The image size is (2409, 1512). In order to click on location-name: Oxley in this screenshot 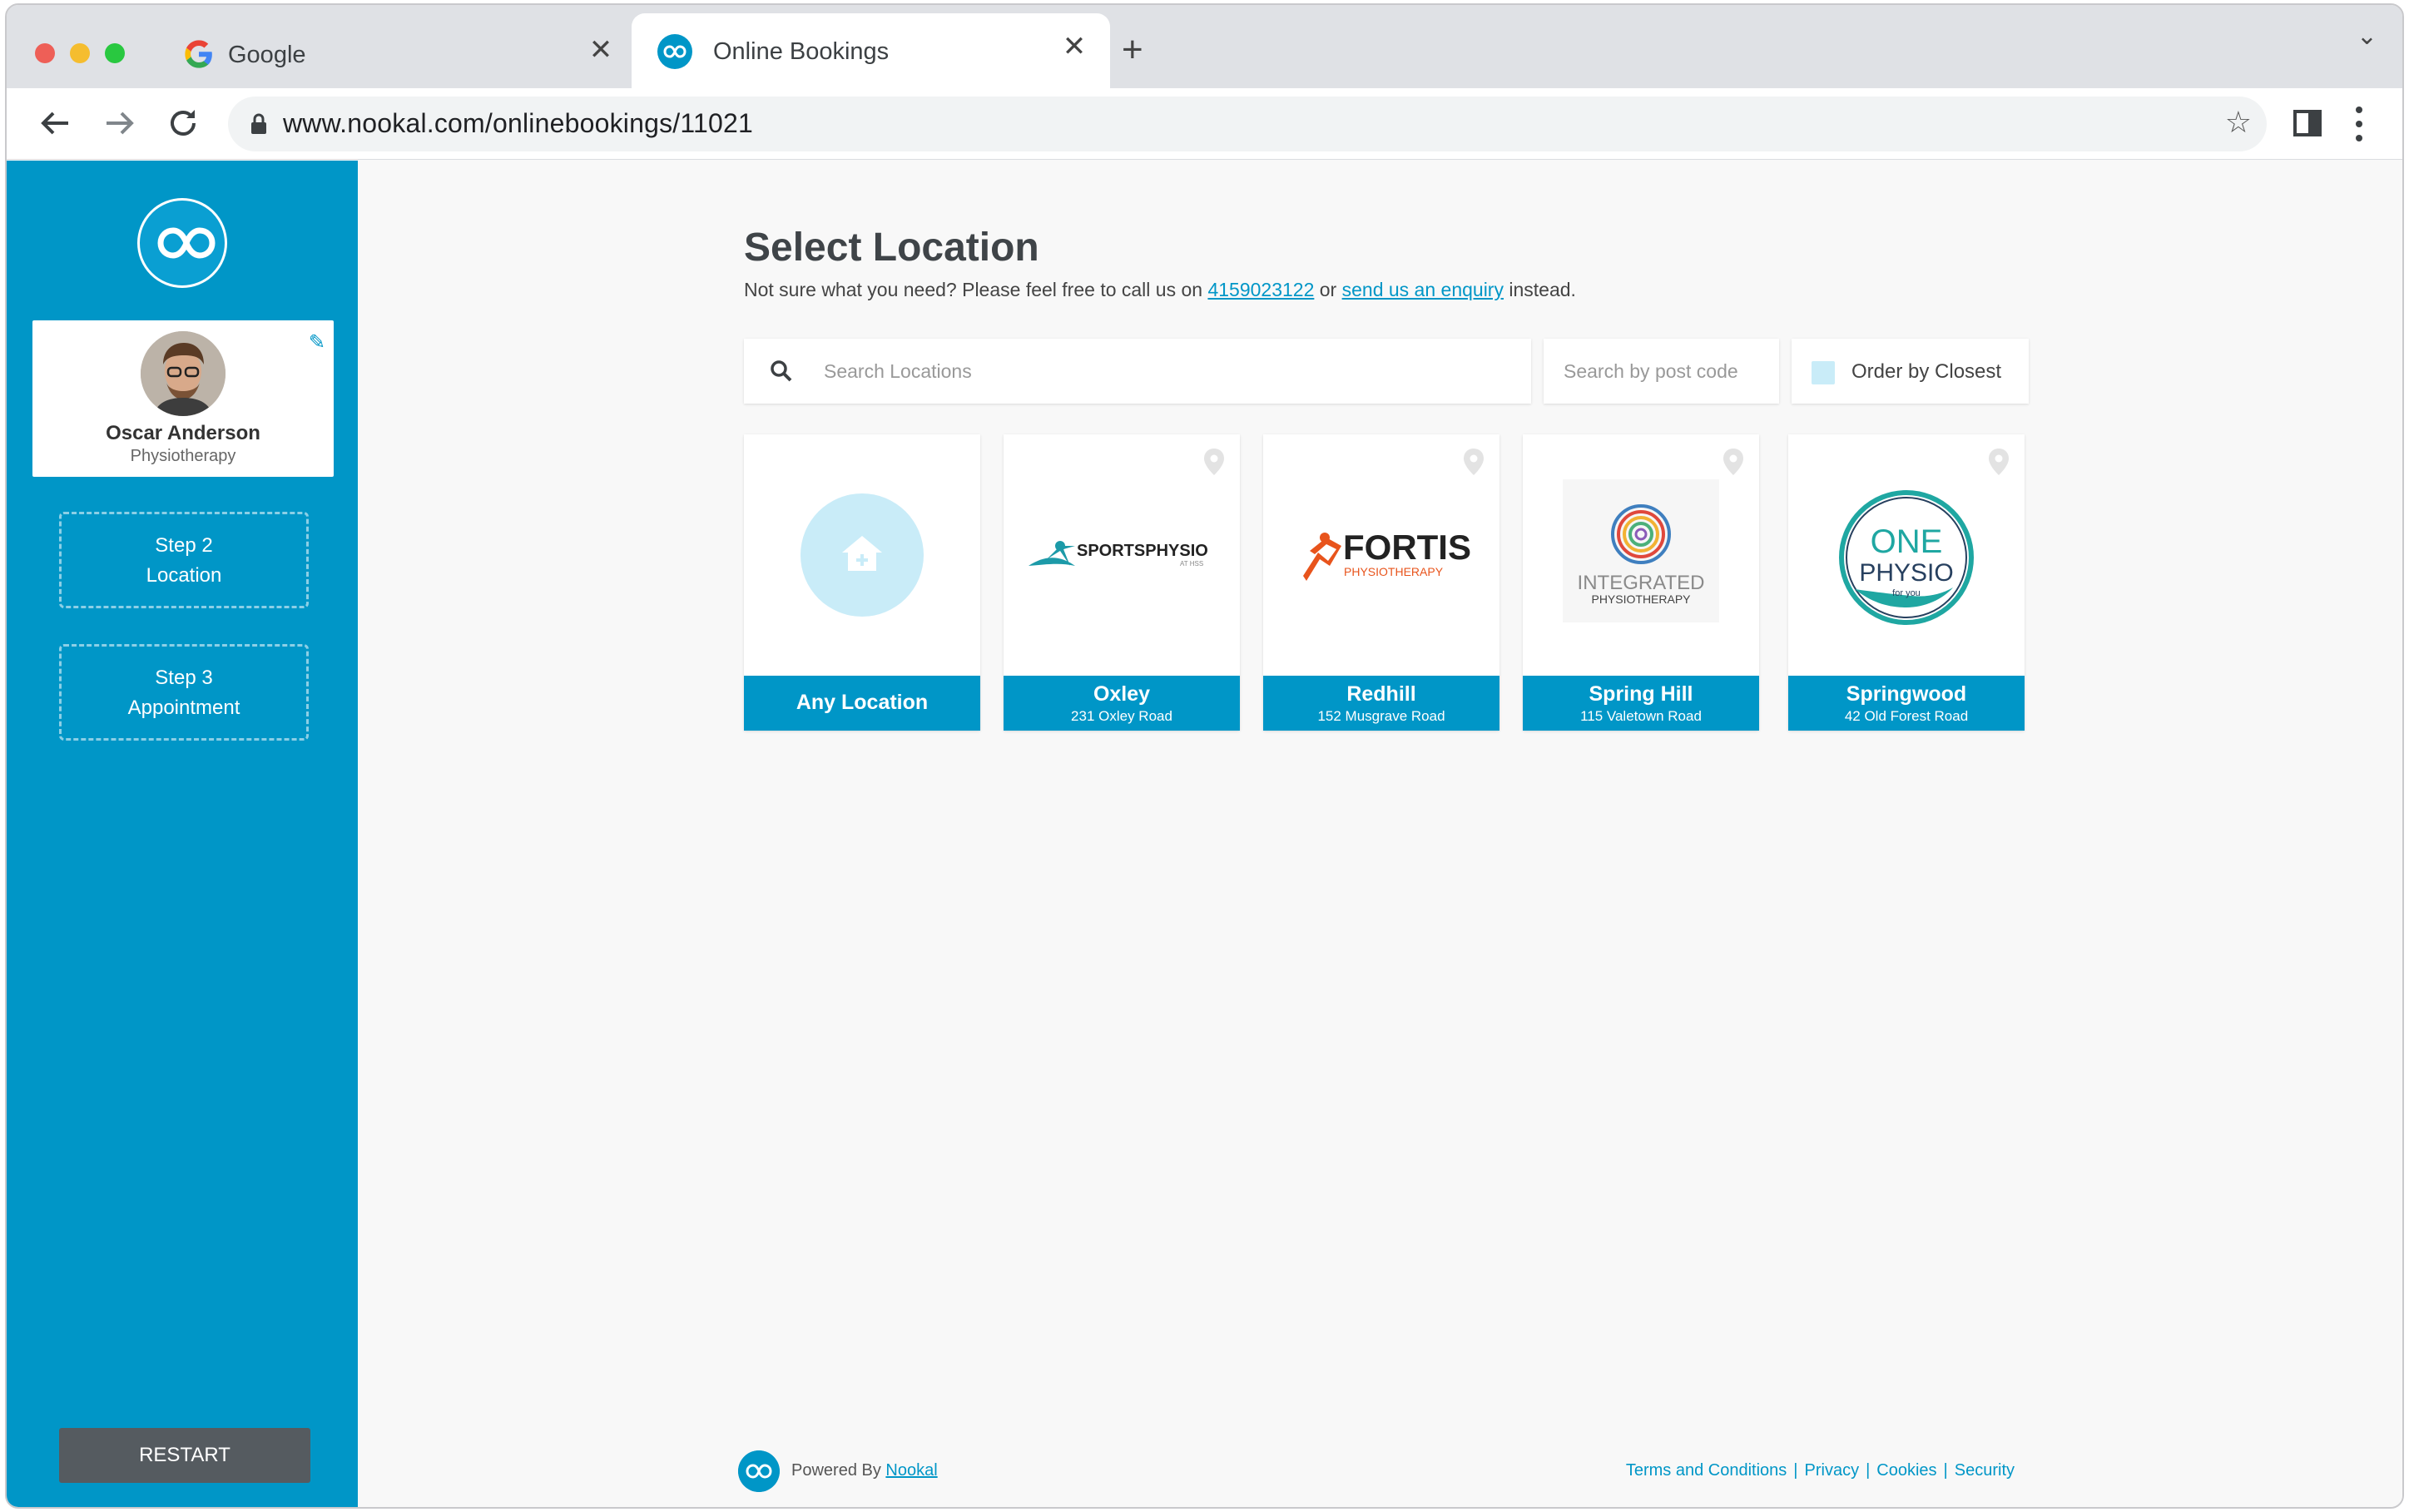, I will do `click(1122, 694)`.